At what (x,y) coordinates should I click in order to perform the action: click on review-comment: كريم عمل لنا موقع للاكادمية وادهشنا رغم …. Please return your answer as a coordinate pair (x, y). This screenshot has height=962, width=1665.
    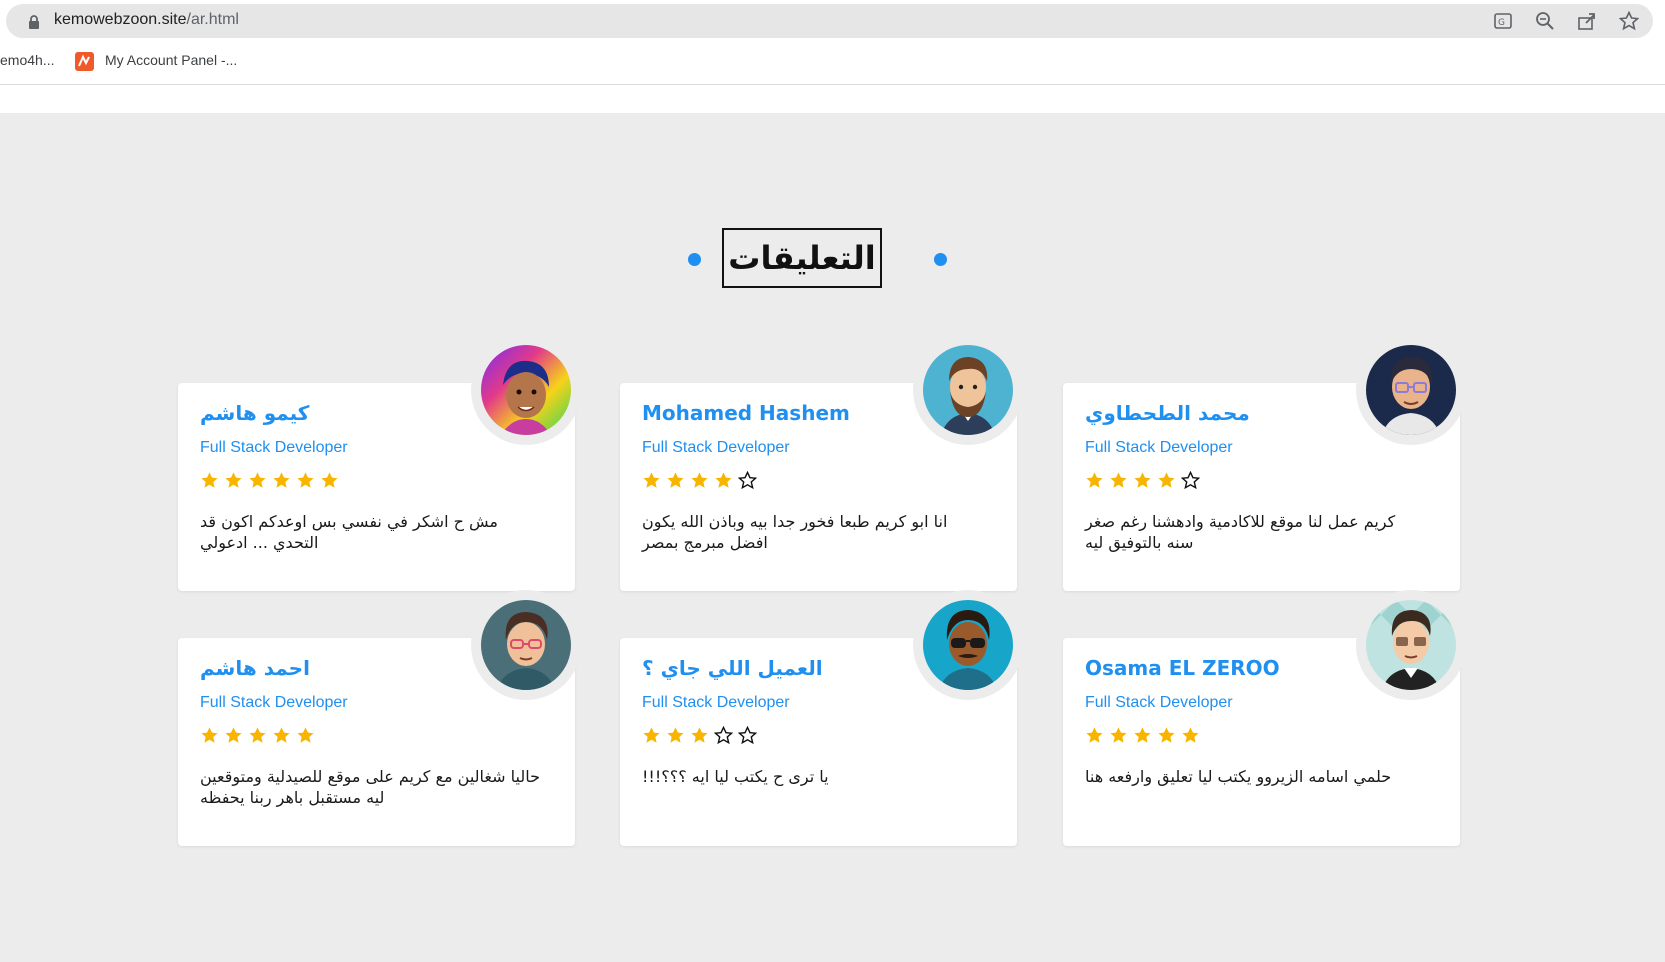
    Looking at the image, I should click on (1240, 532).